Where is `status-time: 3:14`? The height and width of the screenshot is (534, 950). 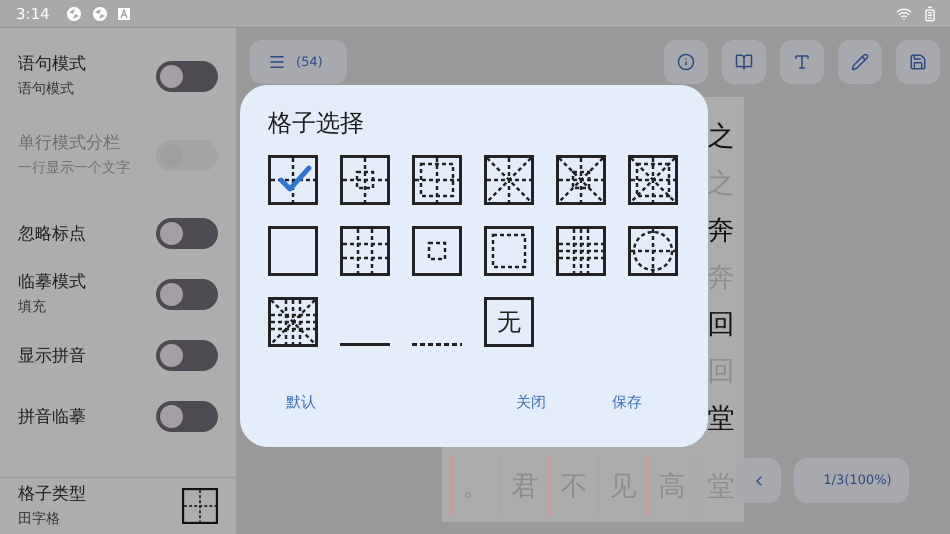 status-time: 3:14 is located at coordinates (33, 13).